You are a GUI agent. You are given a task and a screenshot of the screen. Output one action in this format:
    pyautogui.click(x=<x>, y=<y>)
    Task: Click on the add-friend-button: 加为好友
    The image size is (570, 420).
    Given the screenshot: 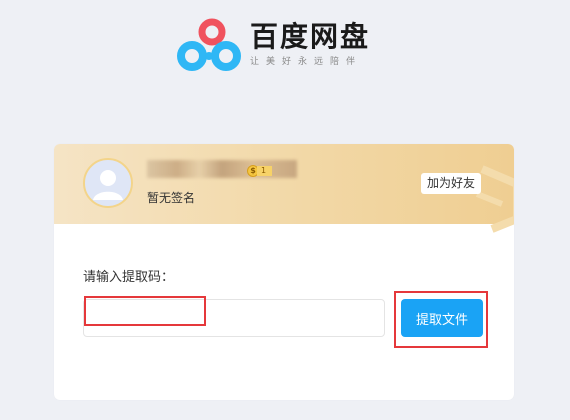 What is the action you would take?
    pyautogui.click(x=451, y=183)
    